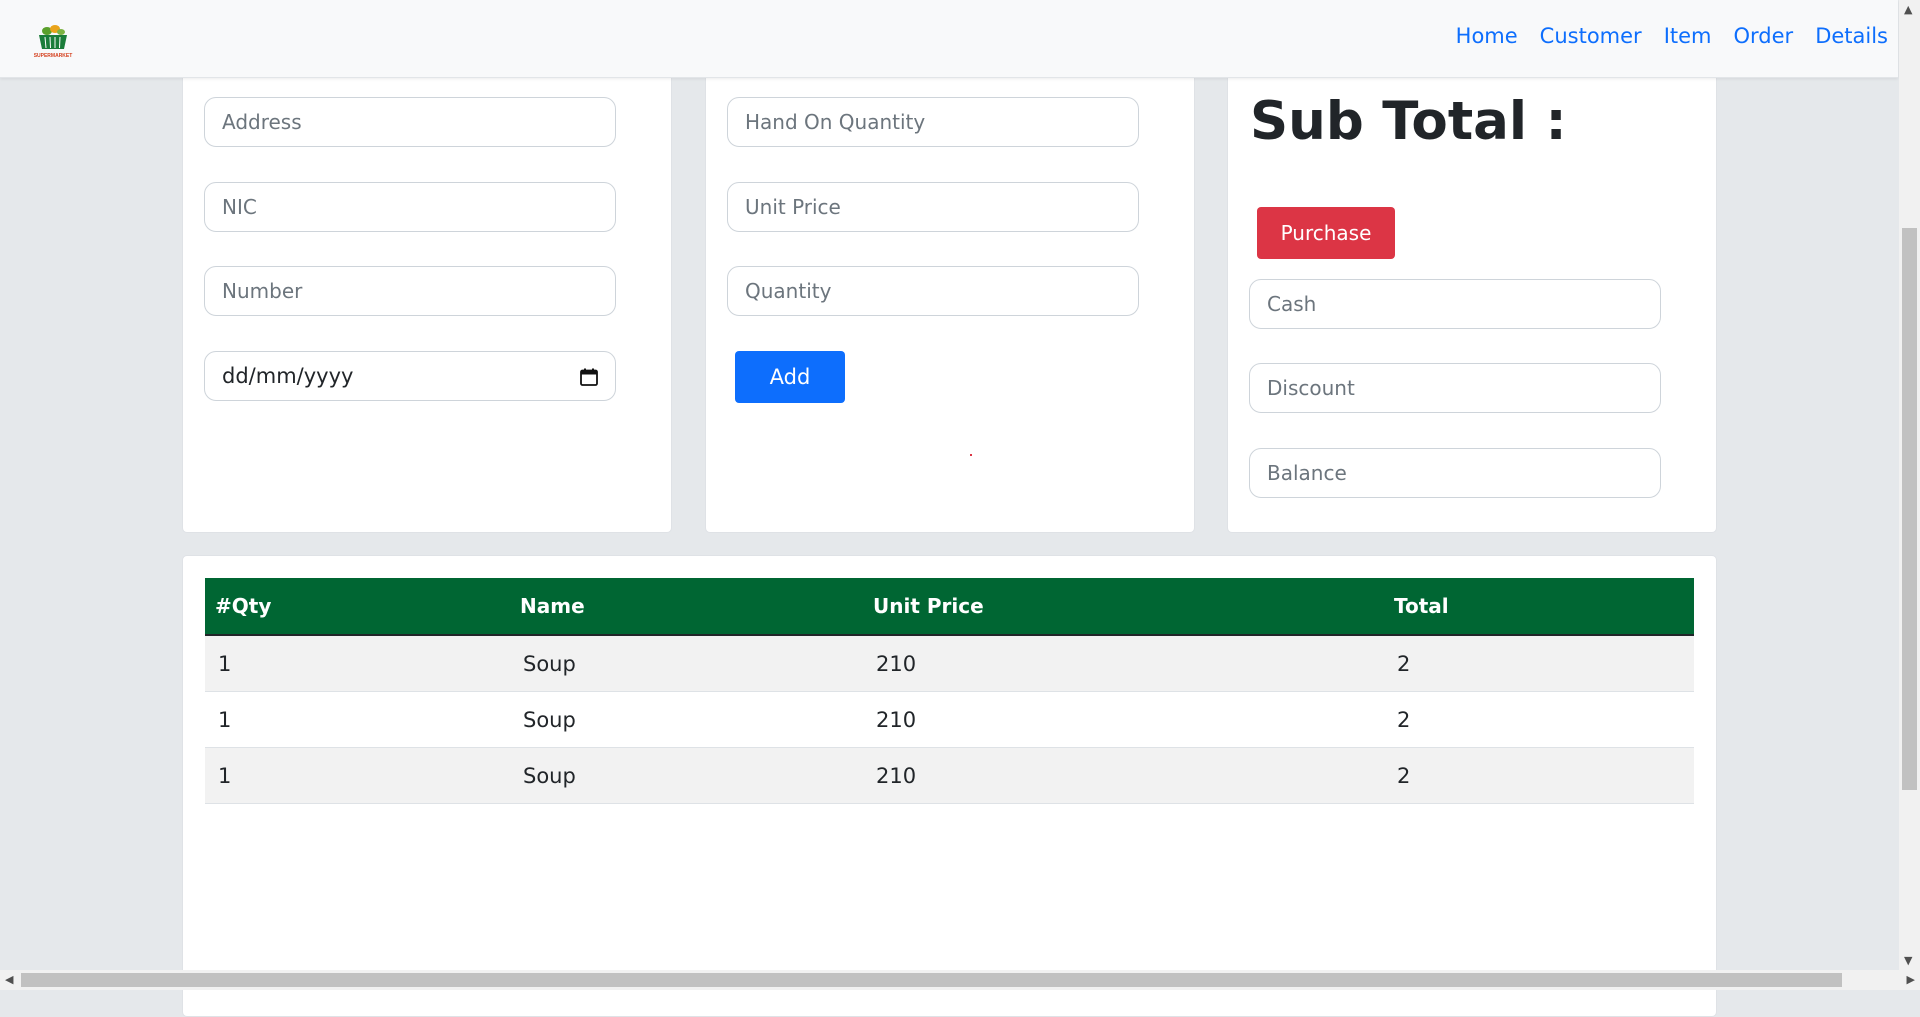  Describe the element at coordinates (1326, 233) in the screenshot. I see `purchase-button: Purchase` at that location.